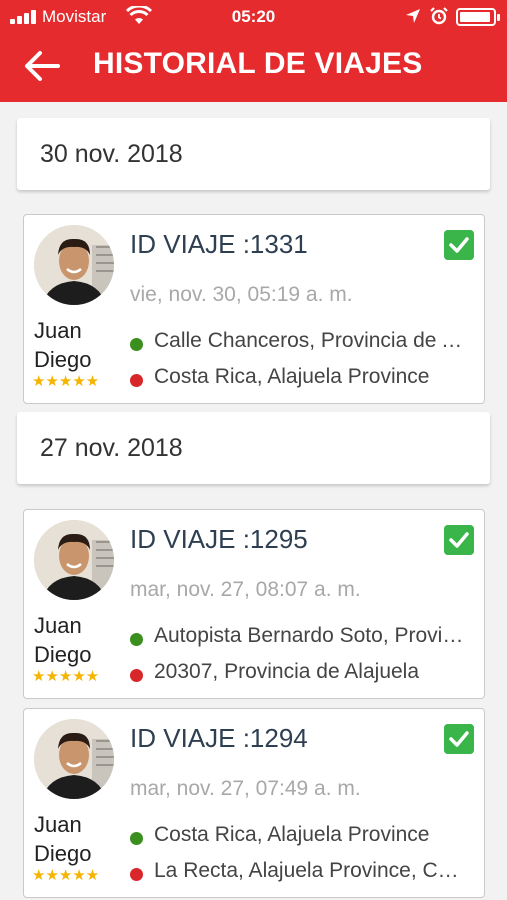  I want to click on destination-row: Costa Rica, Alajuela Province, so click(299, 379).